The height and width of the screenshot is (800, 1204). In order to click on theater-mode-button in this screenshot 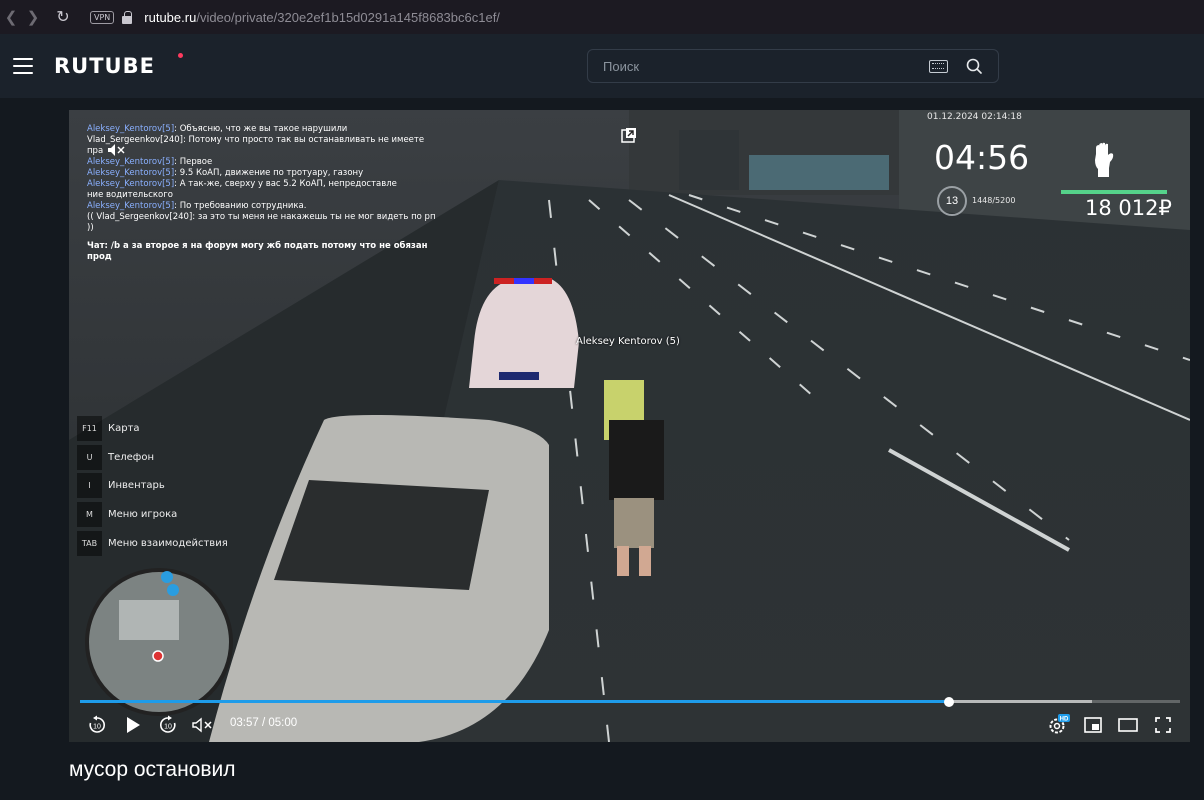, I will do `click(1128, 725)`.